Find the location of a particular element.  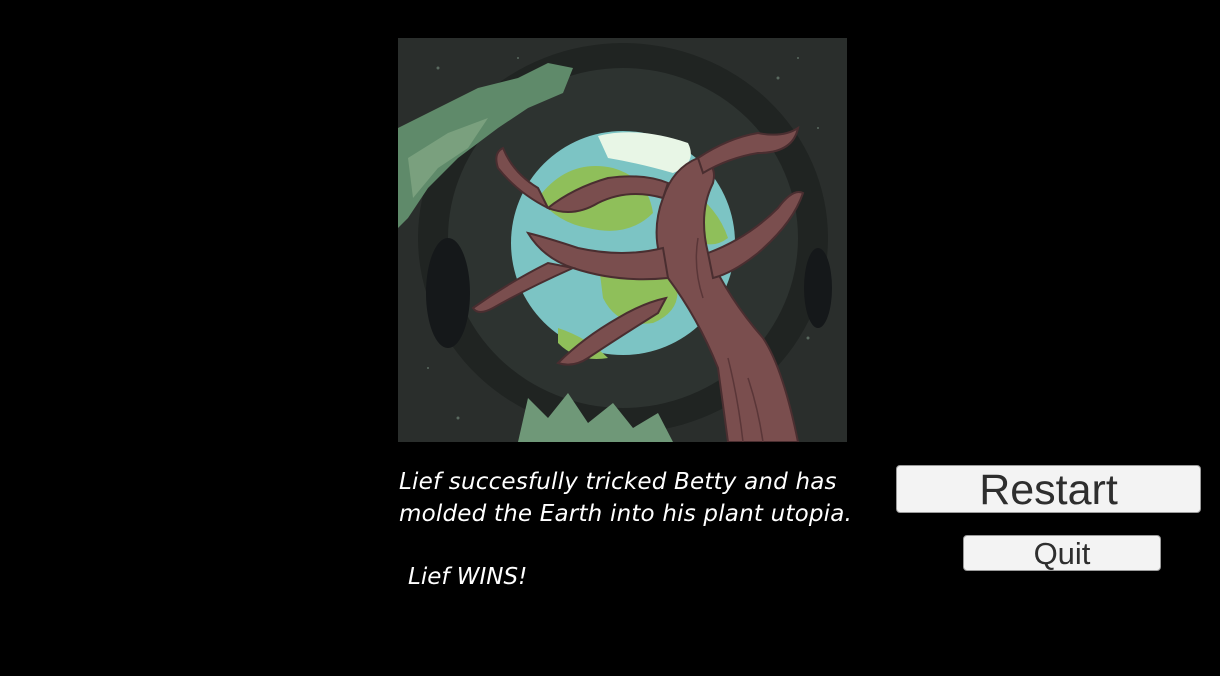

restart-button: Restart is located at coordinates (1048, 489).